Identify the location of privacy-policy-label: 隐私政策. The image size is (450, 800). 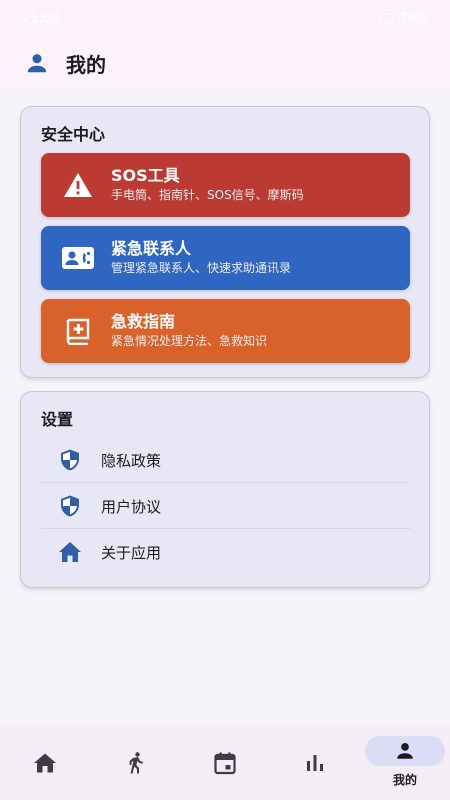
(131, 460).